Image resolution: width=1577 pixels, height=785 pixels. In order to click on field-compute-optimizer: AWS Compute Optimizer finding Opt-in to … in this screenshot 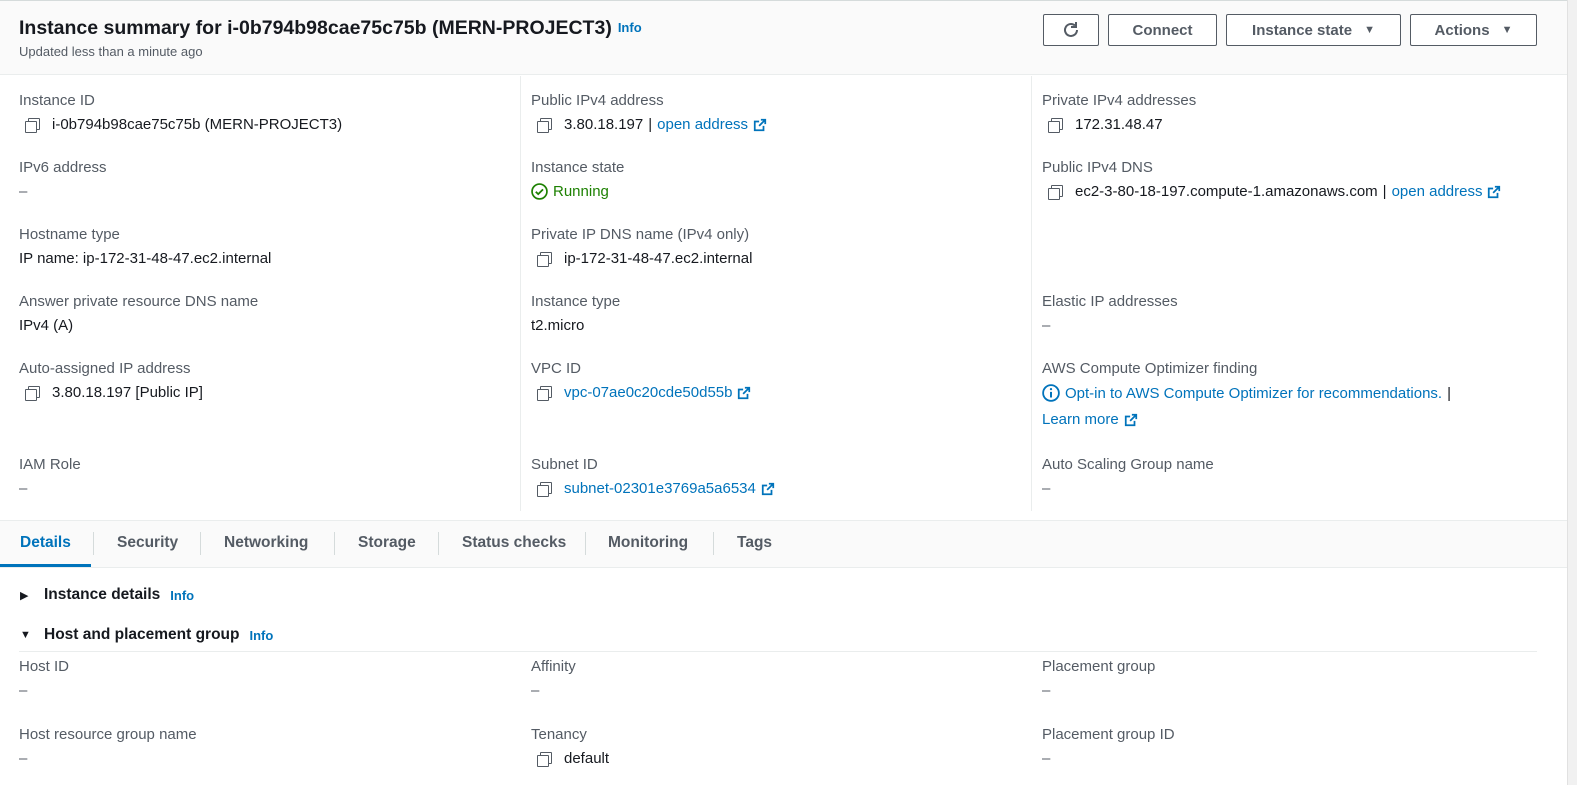, I will do `click(1249, 394)`.